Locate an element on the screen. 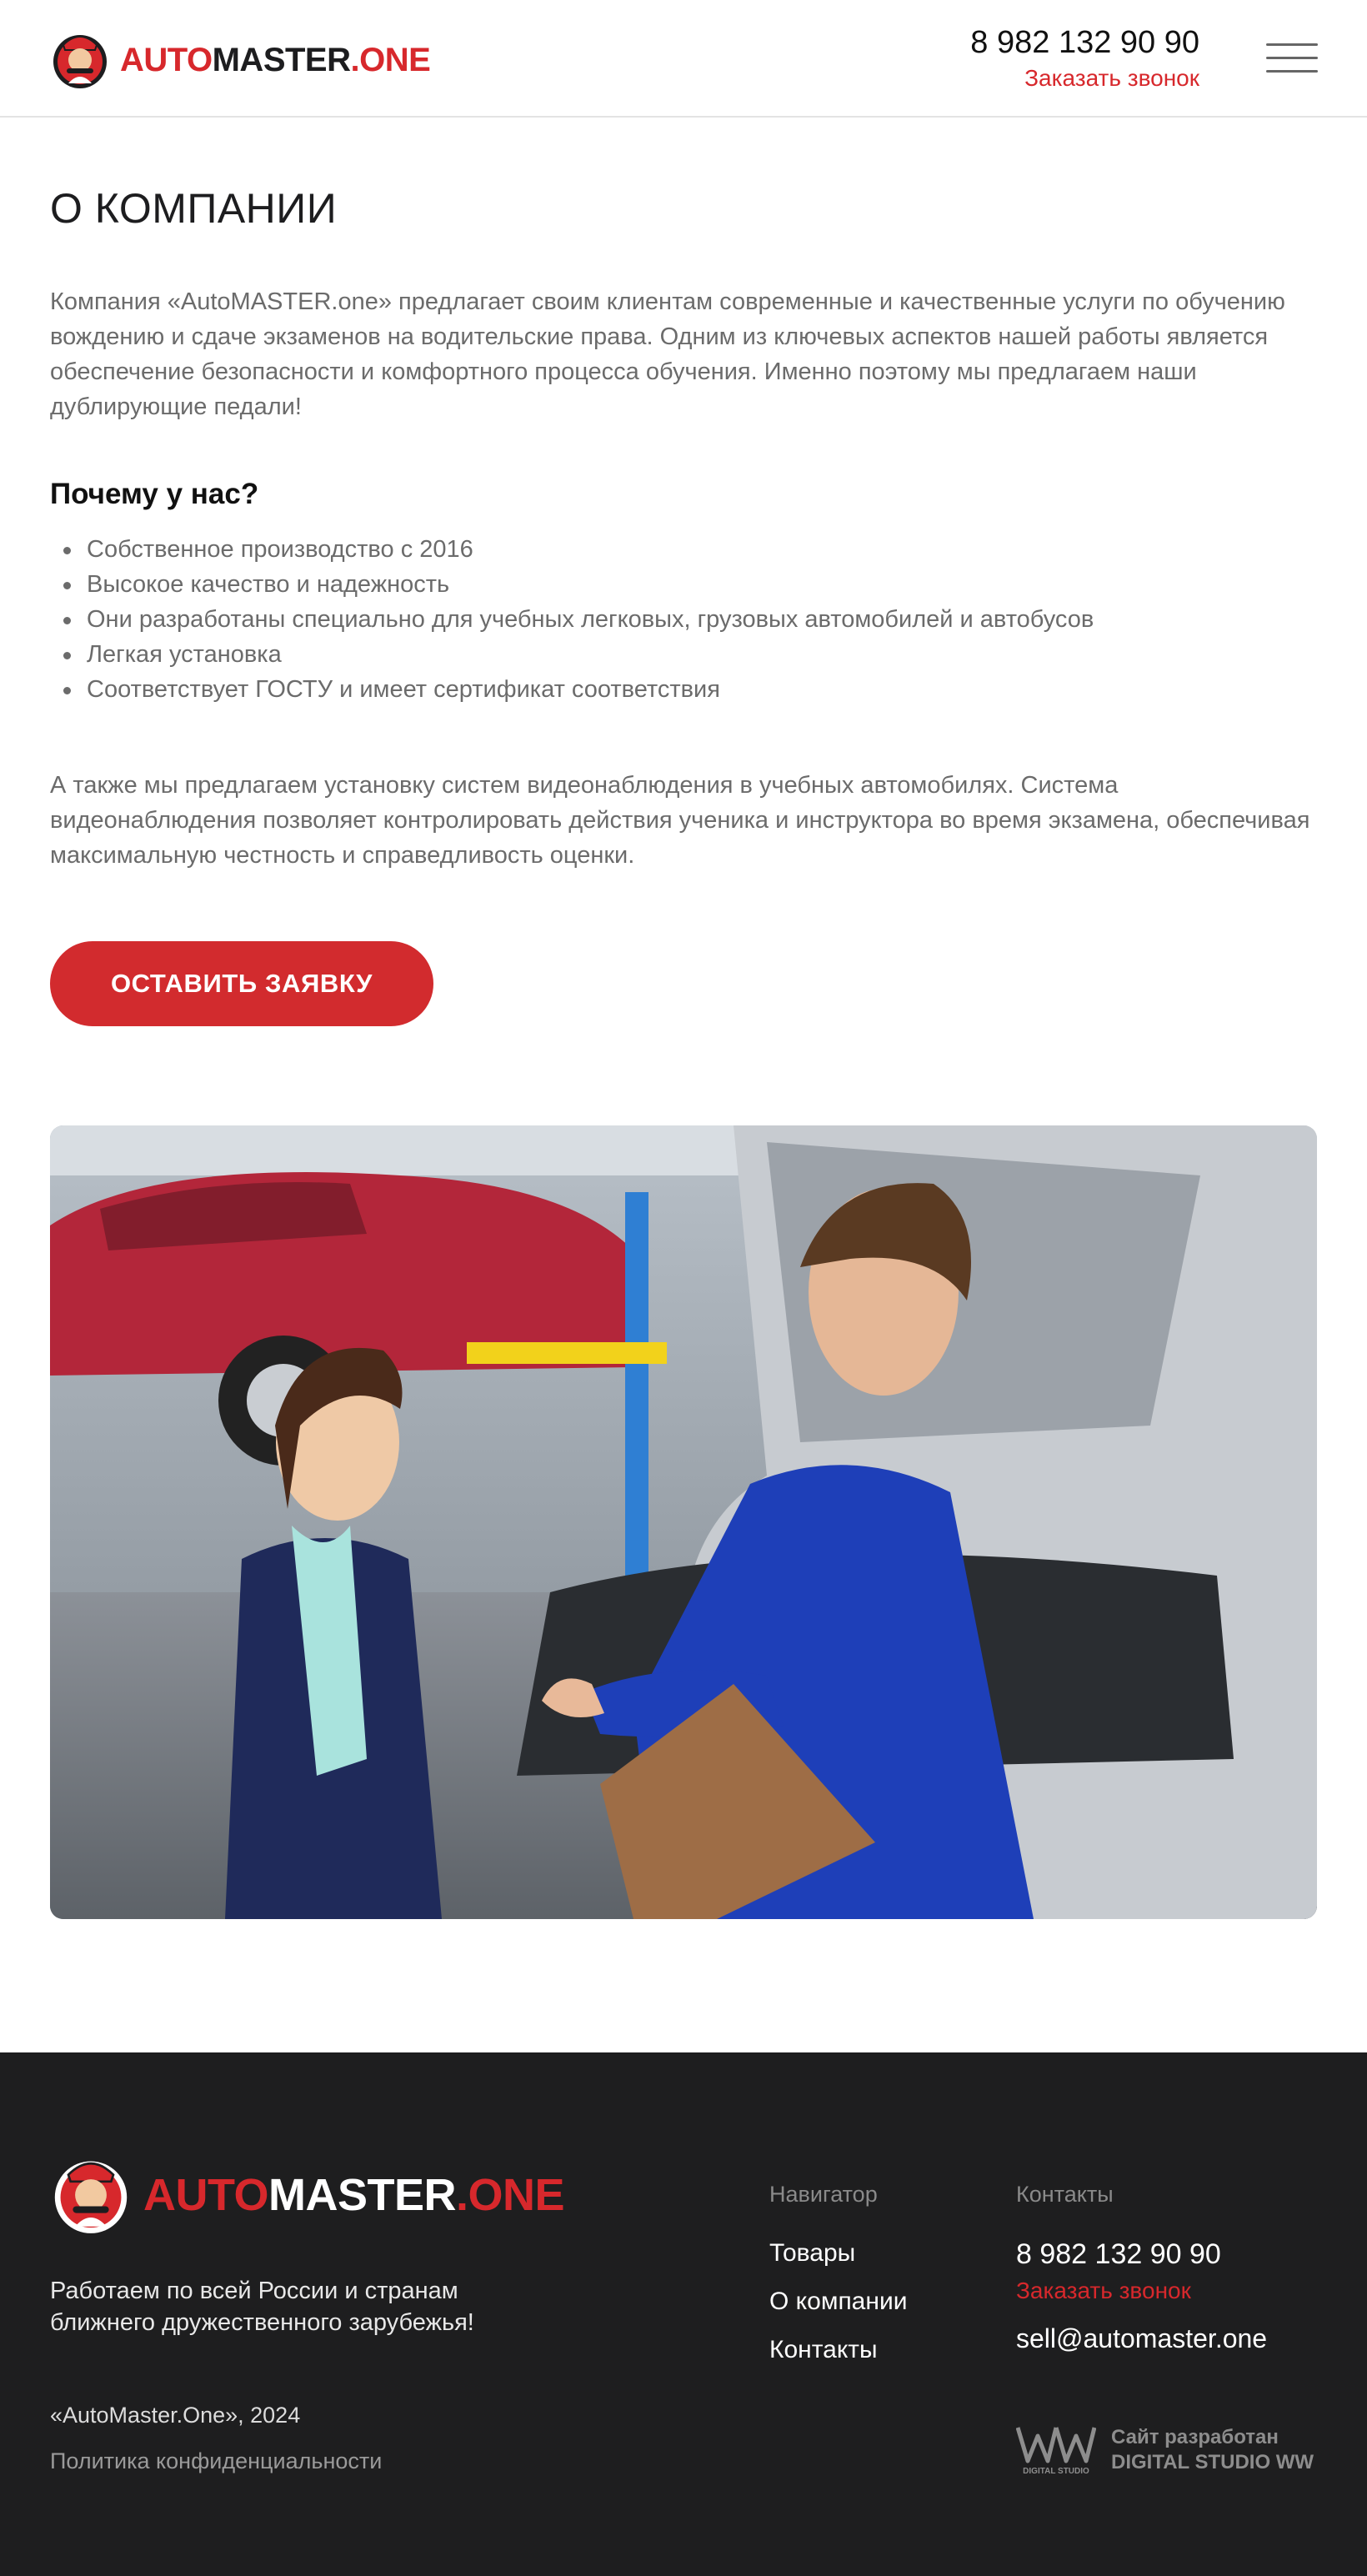 Image resolution: width=1367 pixels, height=2576 pixels. copyright: «AutoMaster.One», 2024 is located at coordinates (175, 2415).